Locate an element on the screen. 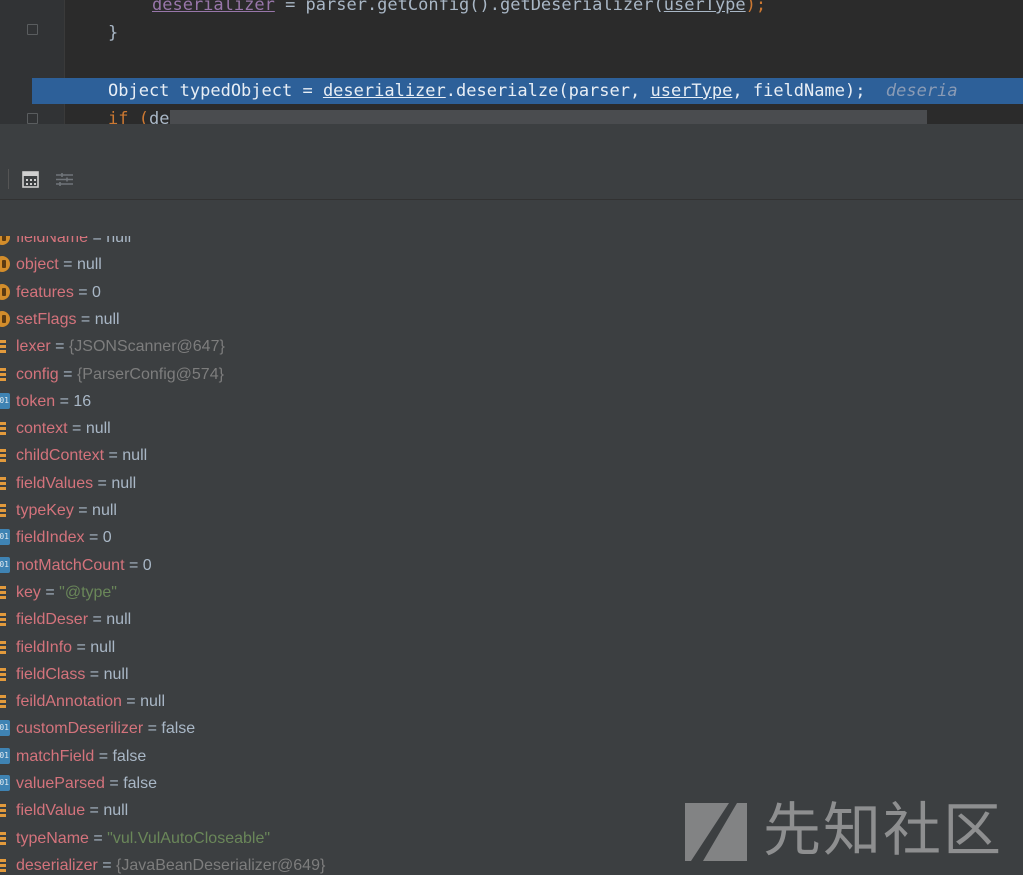 Image resolution: width=1023 pixels, height=875 pixels. code-line: } is located at coordinates (511, 33).